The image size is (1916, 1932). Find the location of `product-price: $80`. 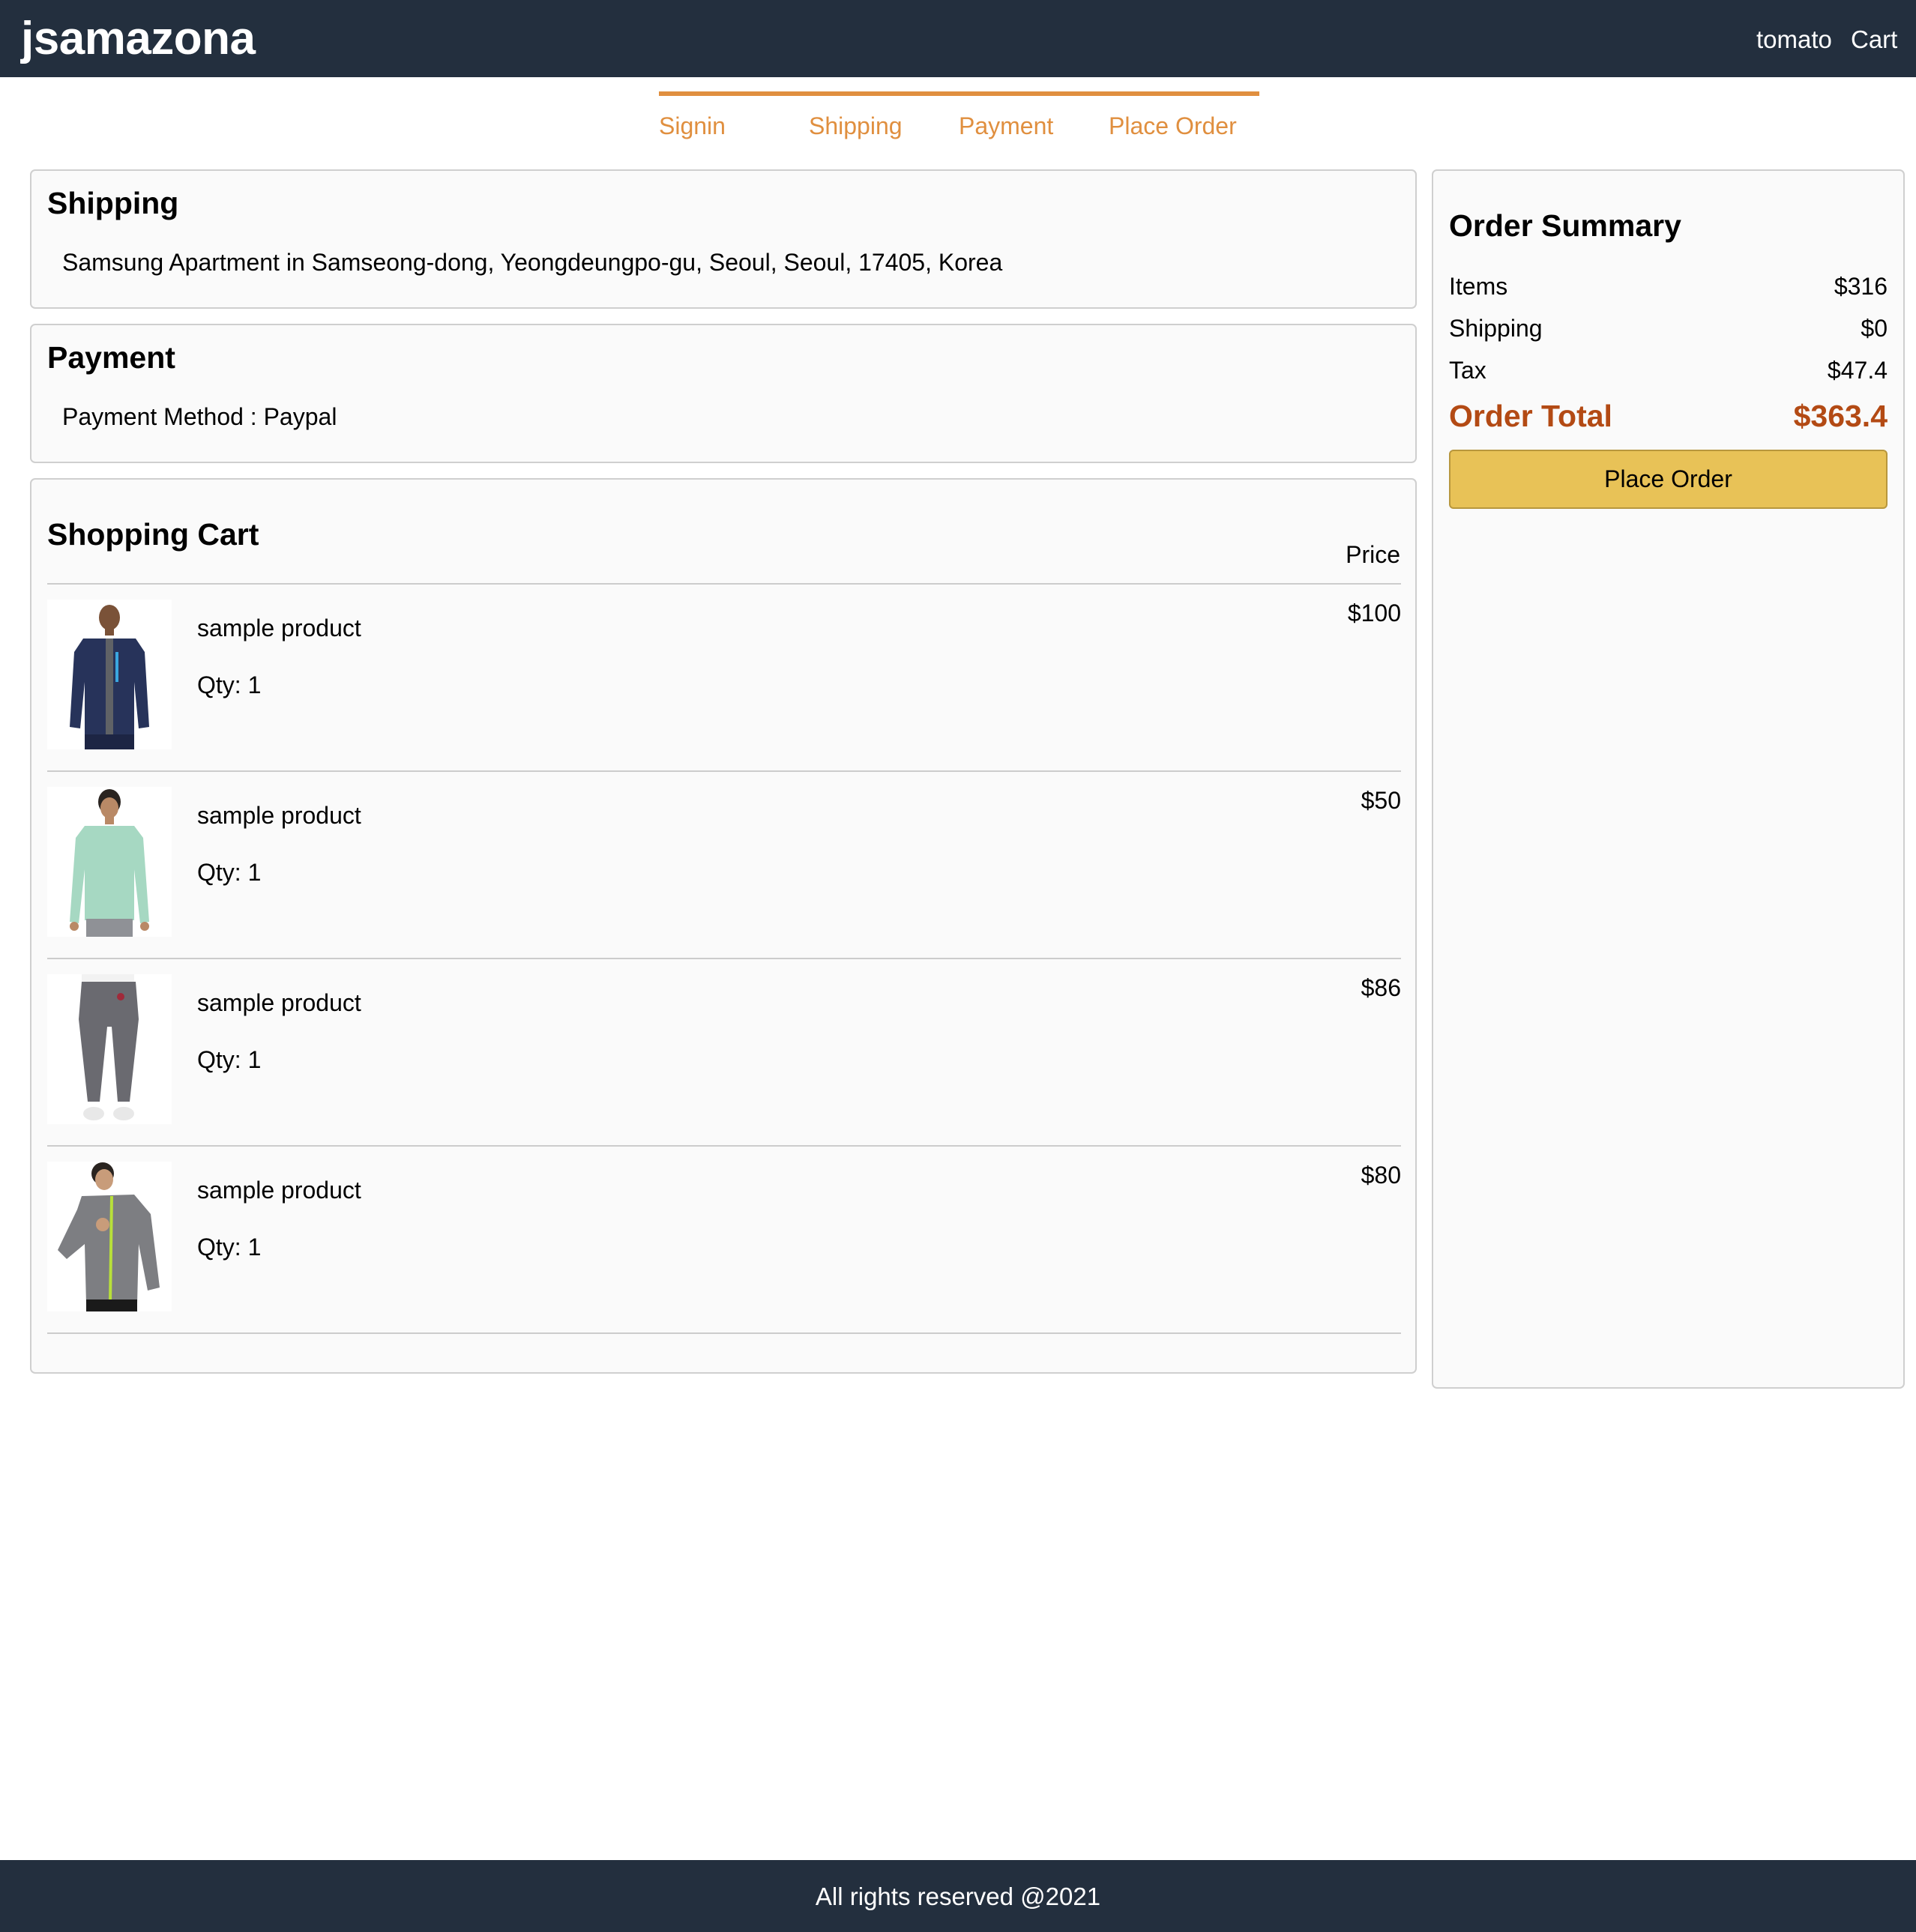

product-price: $80 is located at coordinates (1381, 1175).